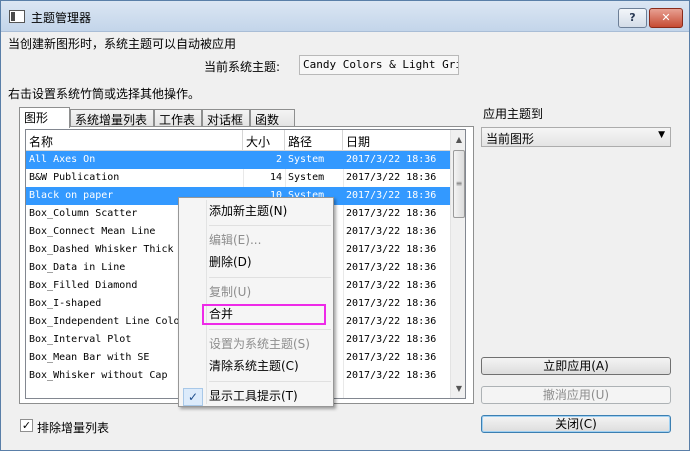 This screenshot has height=451, width=690. Describe the element at coordinates (457, 264) in the screenshot. I see `vertical-scrollbar: ▲ ≡ ▼` at that location.